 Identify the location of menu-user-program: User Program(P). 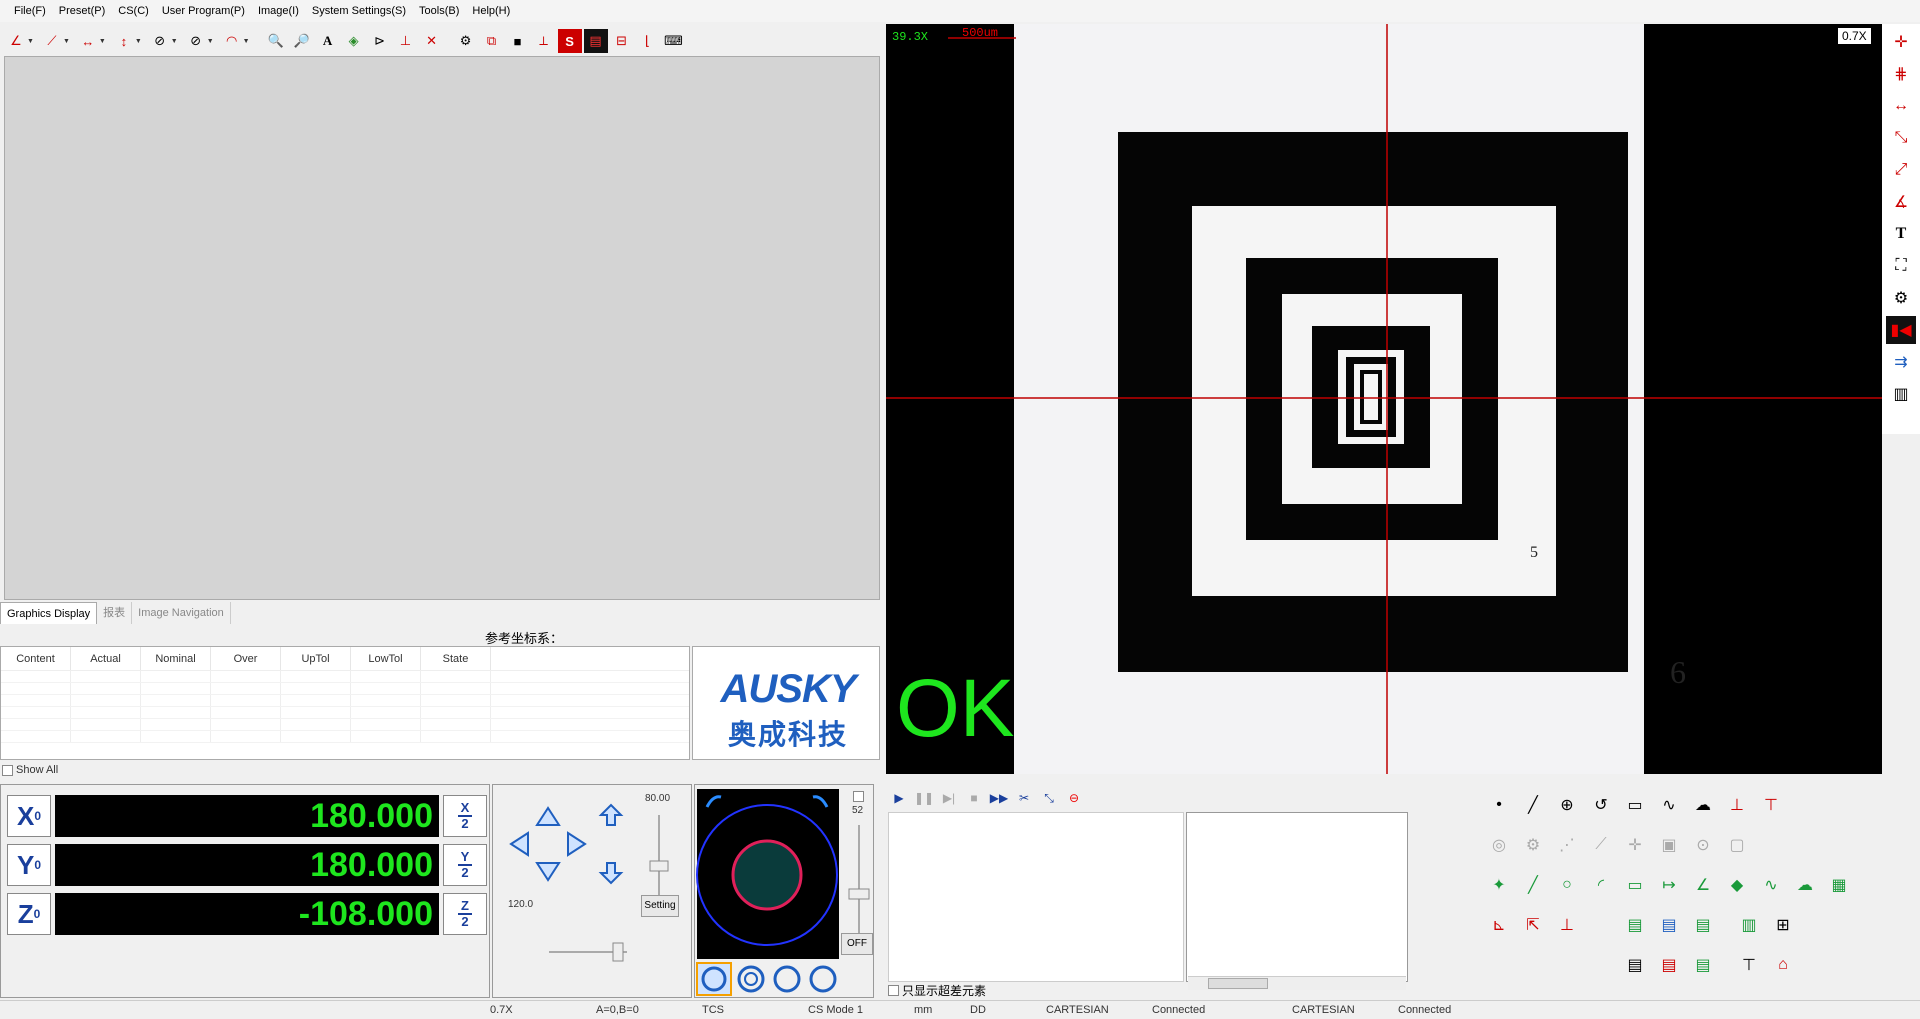
(203, 11).